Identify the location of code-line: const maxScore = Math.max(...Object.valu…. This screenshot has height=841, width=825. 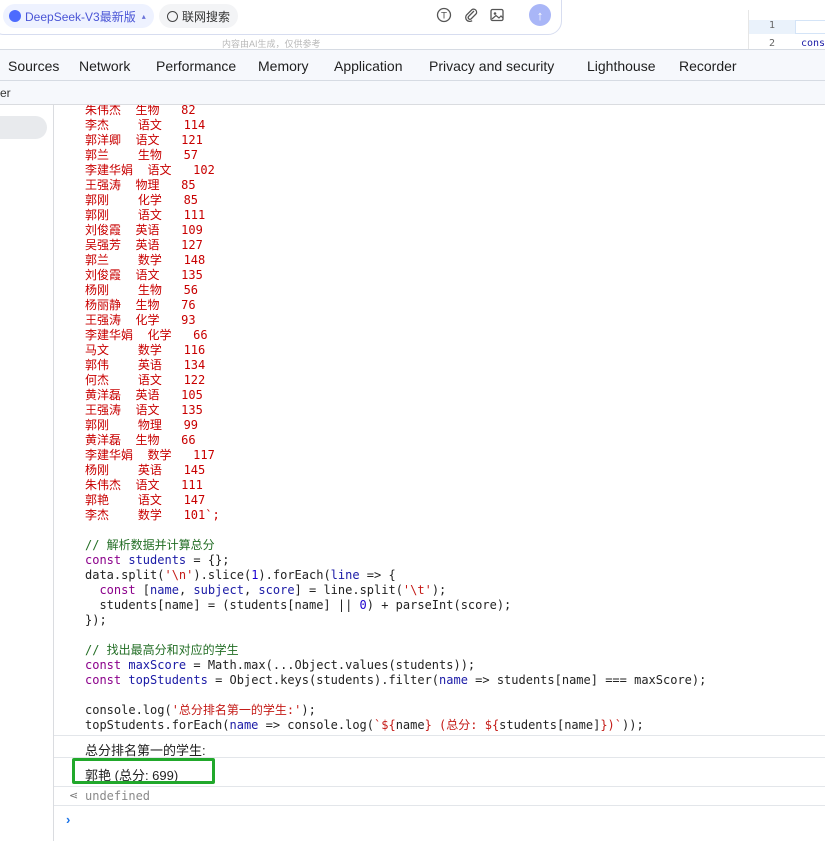
(280, 665).